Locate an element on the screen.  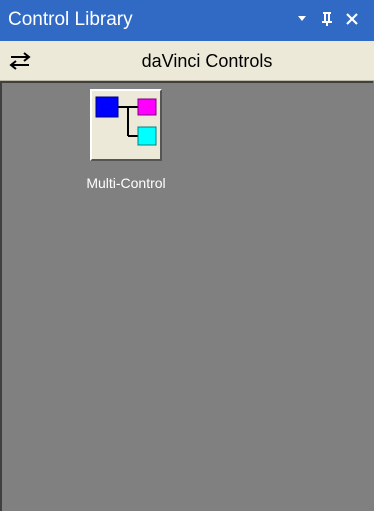
swap-arrows-icon is located at coordinates (20, 61).